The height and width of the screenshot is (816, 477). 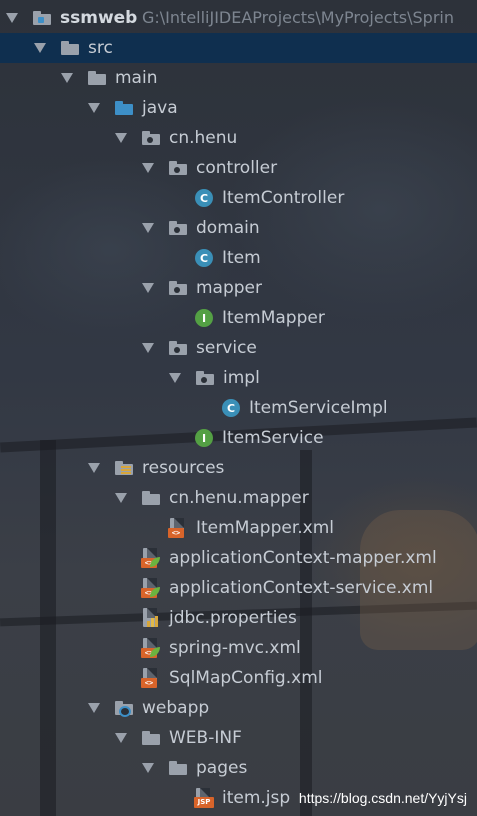 What do you see at coordinates (283, 198) in the screenshot?
I see `tree-node-label: ItemController` at bounding box center [283, 198].